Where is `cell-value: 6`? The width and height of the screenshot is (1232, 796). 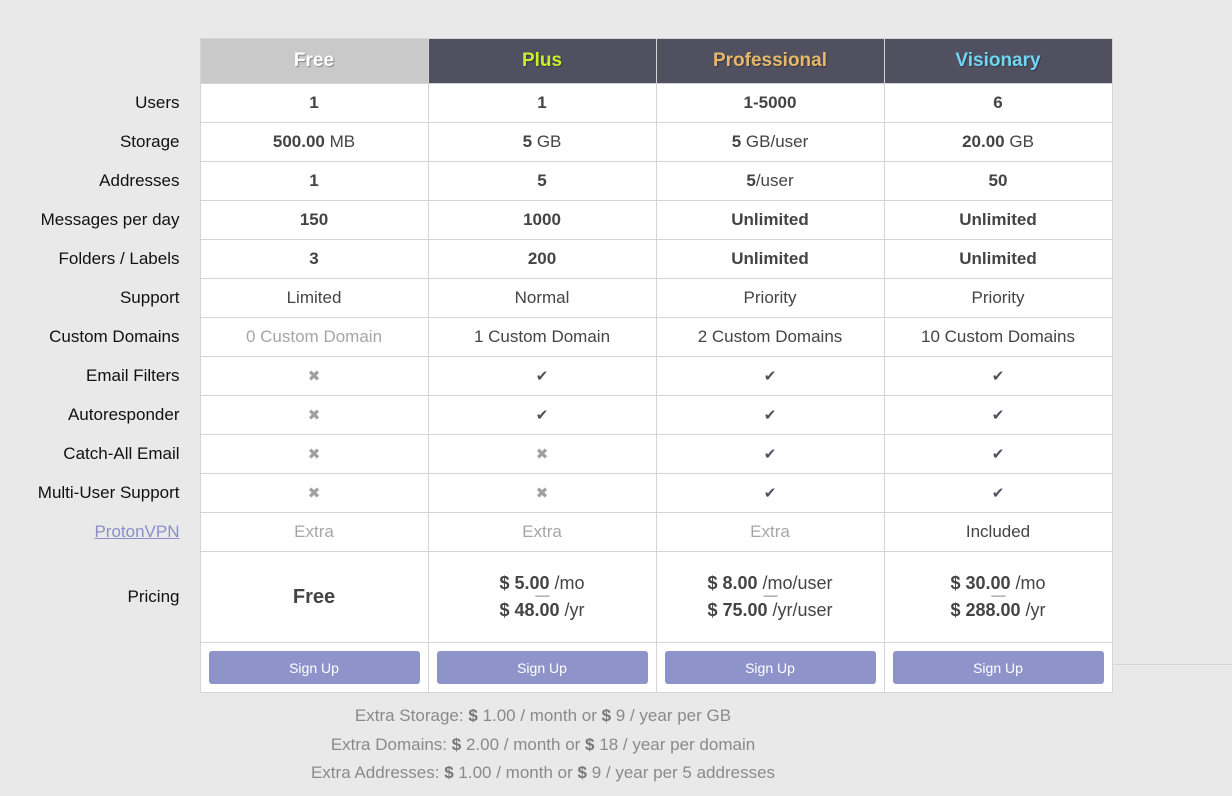
cell-value: 6 is located at coordinates (998, 103).